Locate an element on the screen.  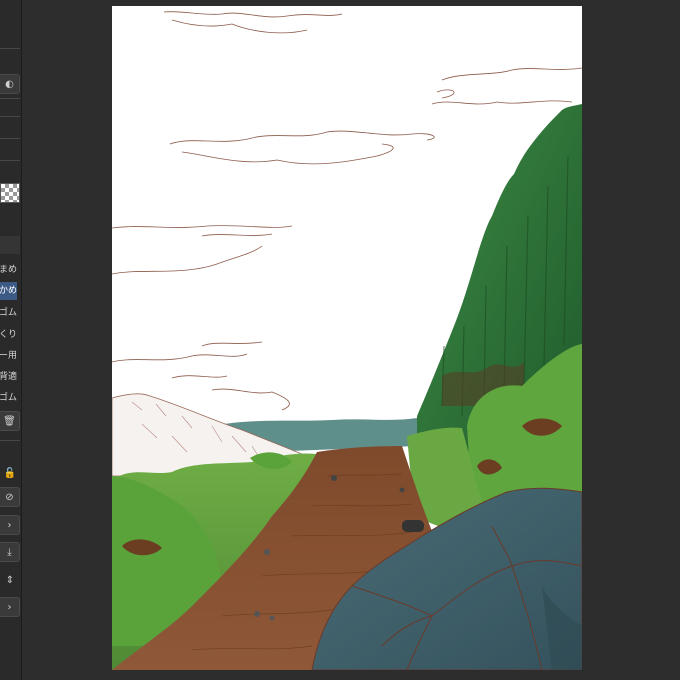
tool-item-active: かめ is located at coordinates (8, 291).